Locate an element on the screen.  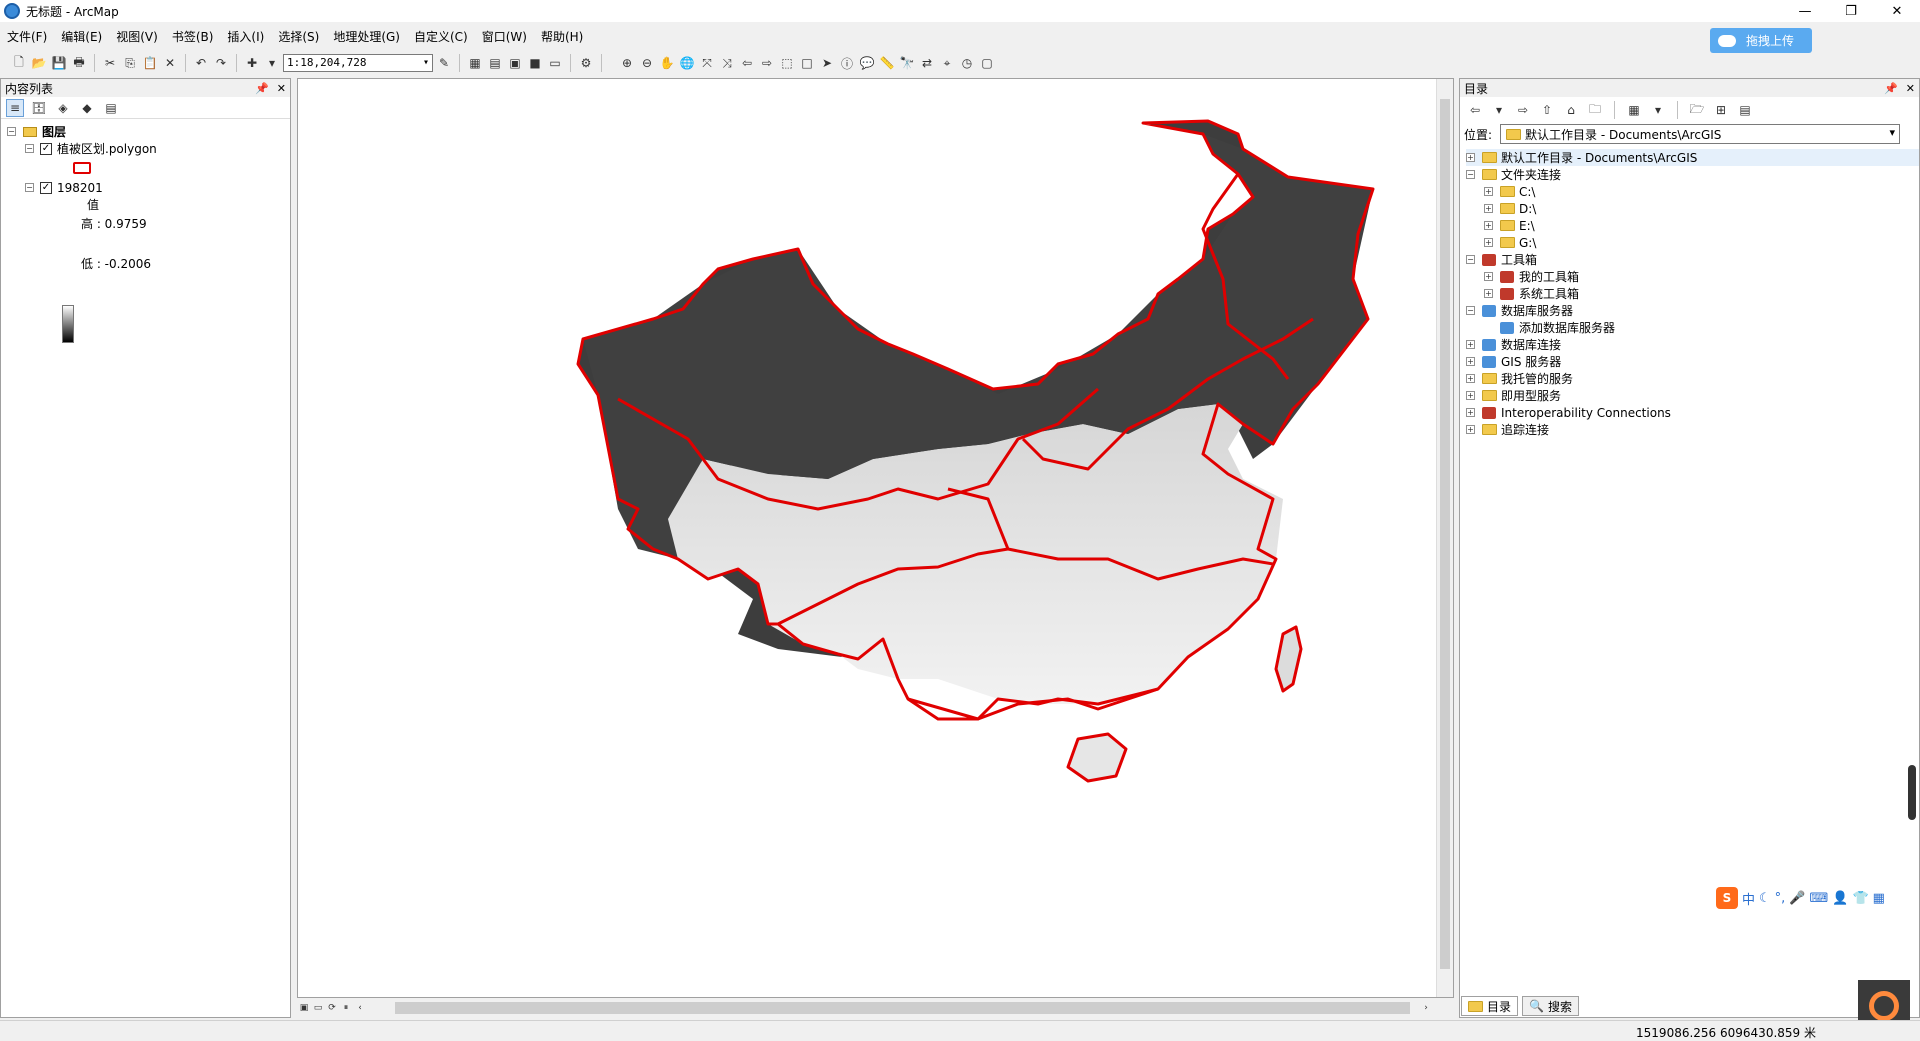
scale-dropdown: 1:18,204,728 is located at coordinates (358, 63).